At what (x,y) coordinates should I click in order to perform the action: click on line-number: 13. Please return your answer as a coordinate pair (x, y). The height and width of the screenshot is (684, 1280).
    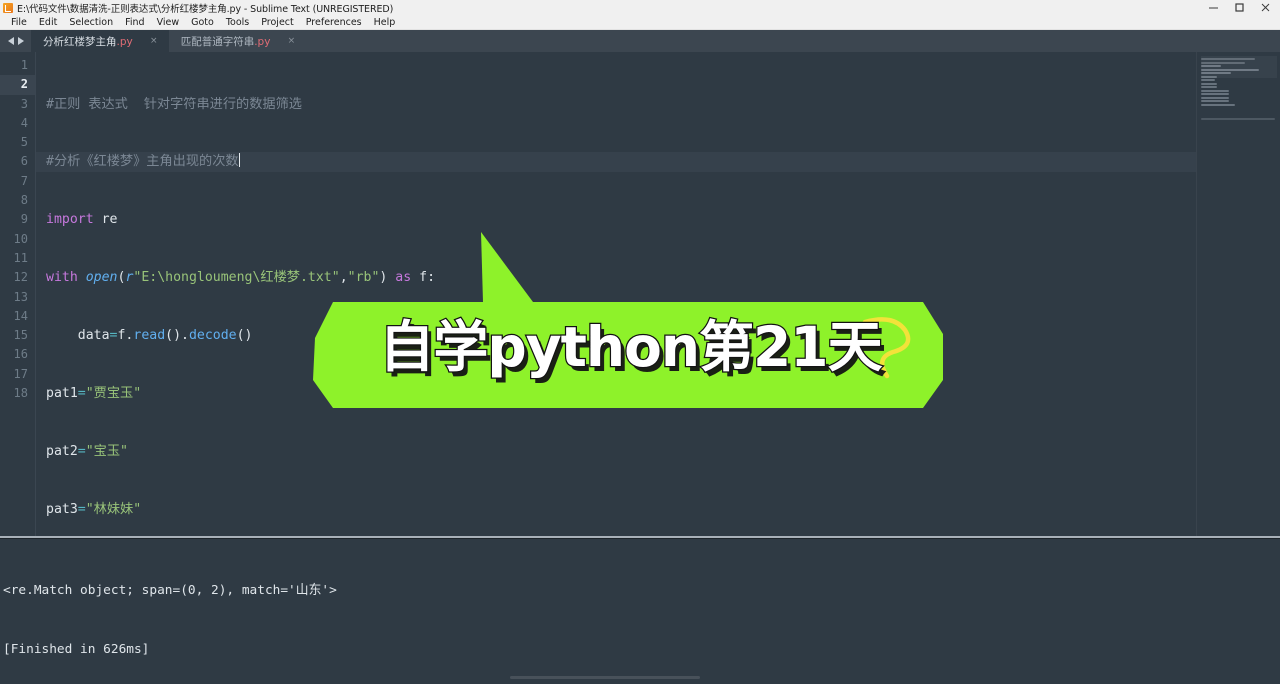
    Looking at the image, I should click on (20, 296).